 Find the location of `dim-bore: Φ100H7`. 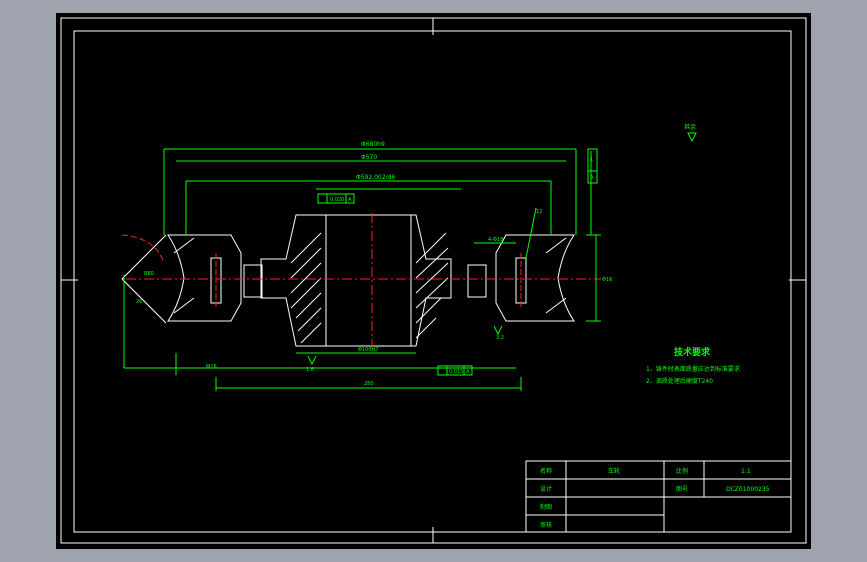

dim-bore: Φ100H7 is located at coordinates (368, 350).